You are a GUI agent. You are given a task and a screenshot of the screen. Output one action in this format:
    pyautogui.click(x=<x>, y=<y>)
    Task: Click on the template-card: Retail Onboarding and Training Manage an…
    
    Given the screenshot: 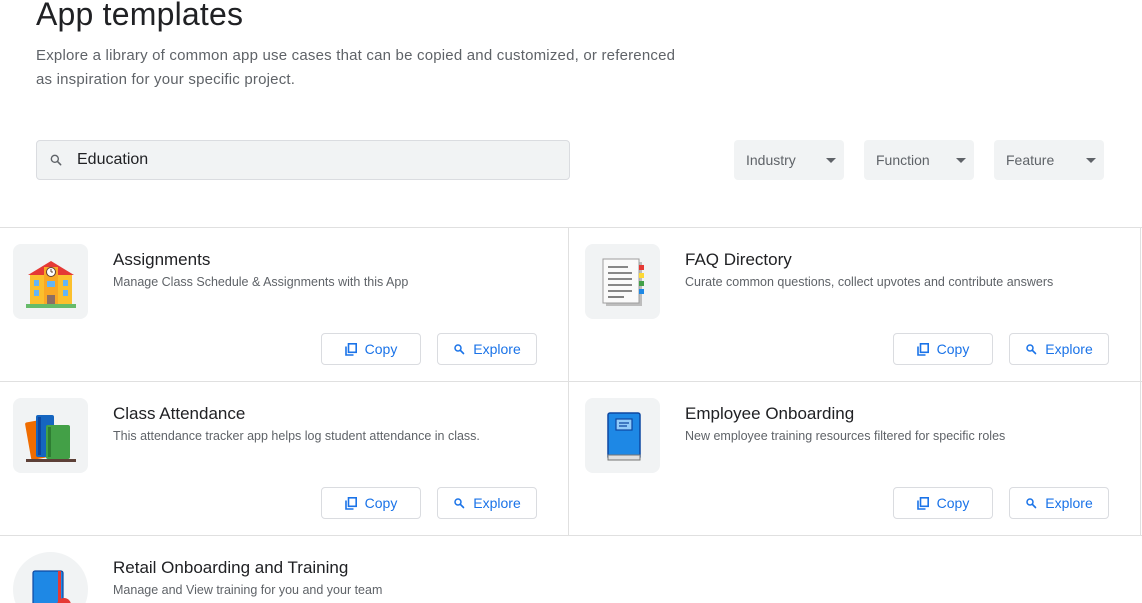 What is the action you would take?
    pyautogui.click(x=285, y=569)
    